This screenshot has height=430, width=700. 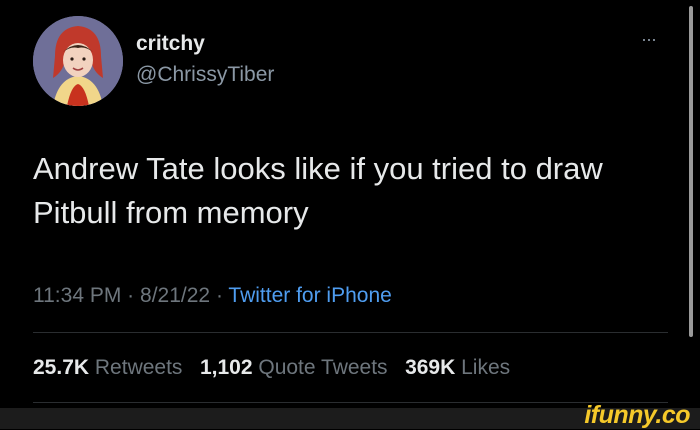 I want to click on retweets-count: 25.7K, so click(x=61, y=367).